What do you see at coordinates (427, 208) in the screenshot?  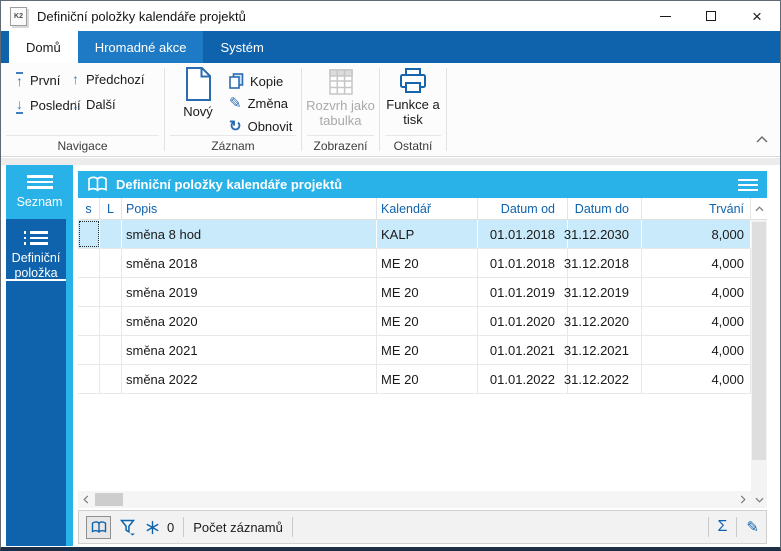 I see `column-header-kalendar: Kalendář` at bounding box center [427, 208].